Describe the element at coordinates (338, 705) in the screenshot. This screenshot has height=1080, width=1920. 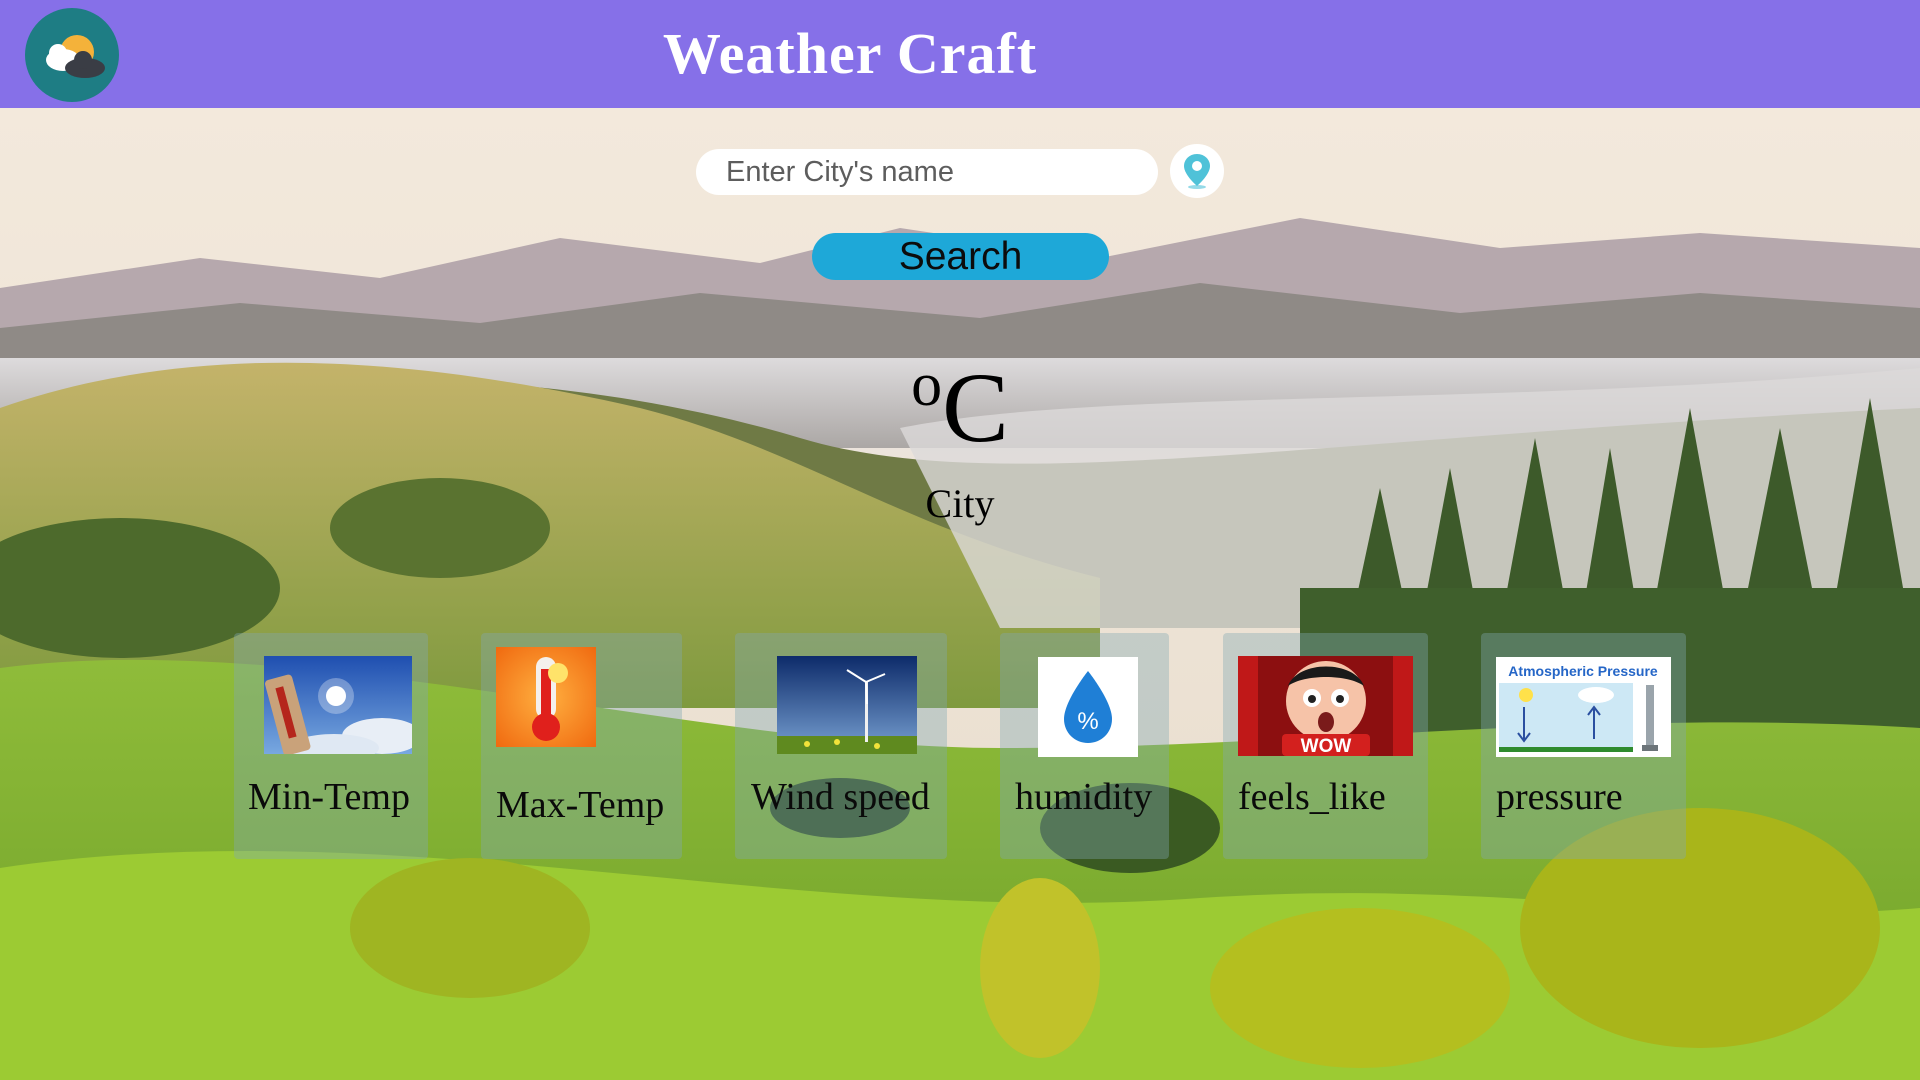
I see `sunny-thermometer-image` at that location.